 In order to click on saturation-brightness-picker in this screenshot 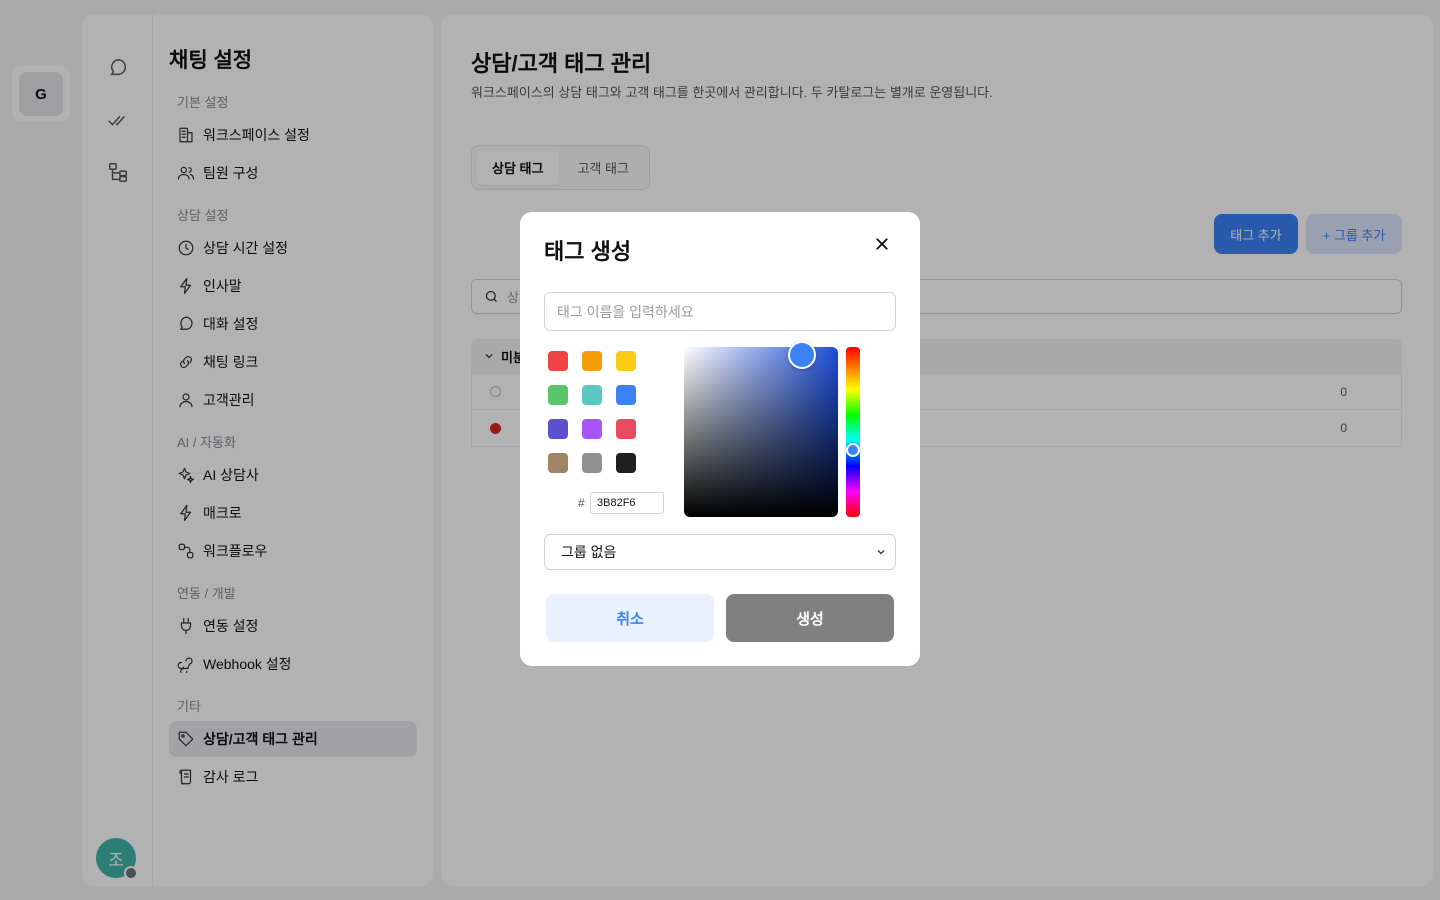, I will do `click(761, 432)`.